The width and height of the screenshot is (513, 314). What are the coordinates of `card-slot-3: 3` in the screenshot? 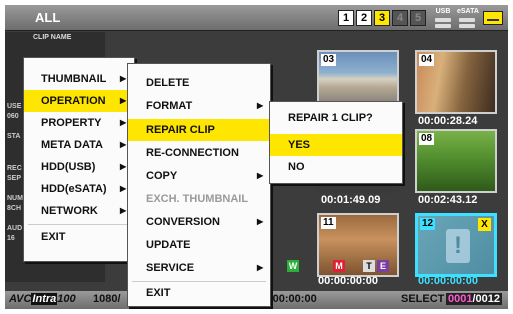 It's located at (382, 18).